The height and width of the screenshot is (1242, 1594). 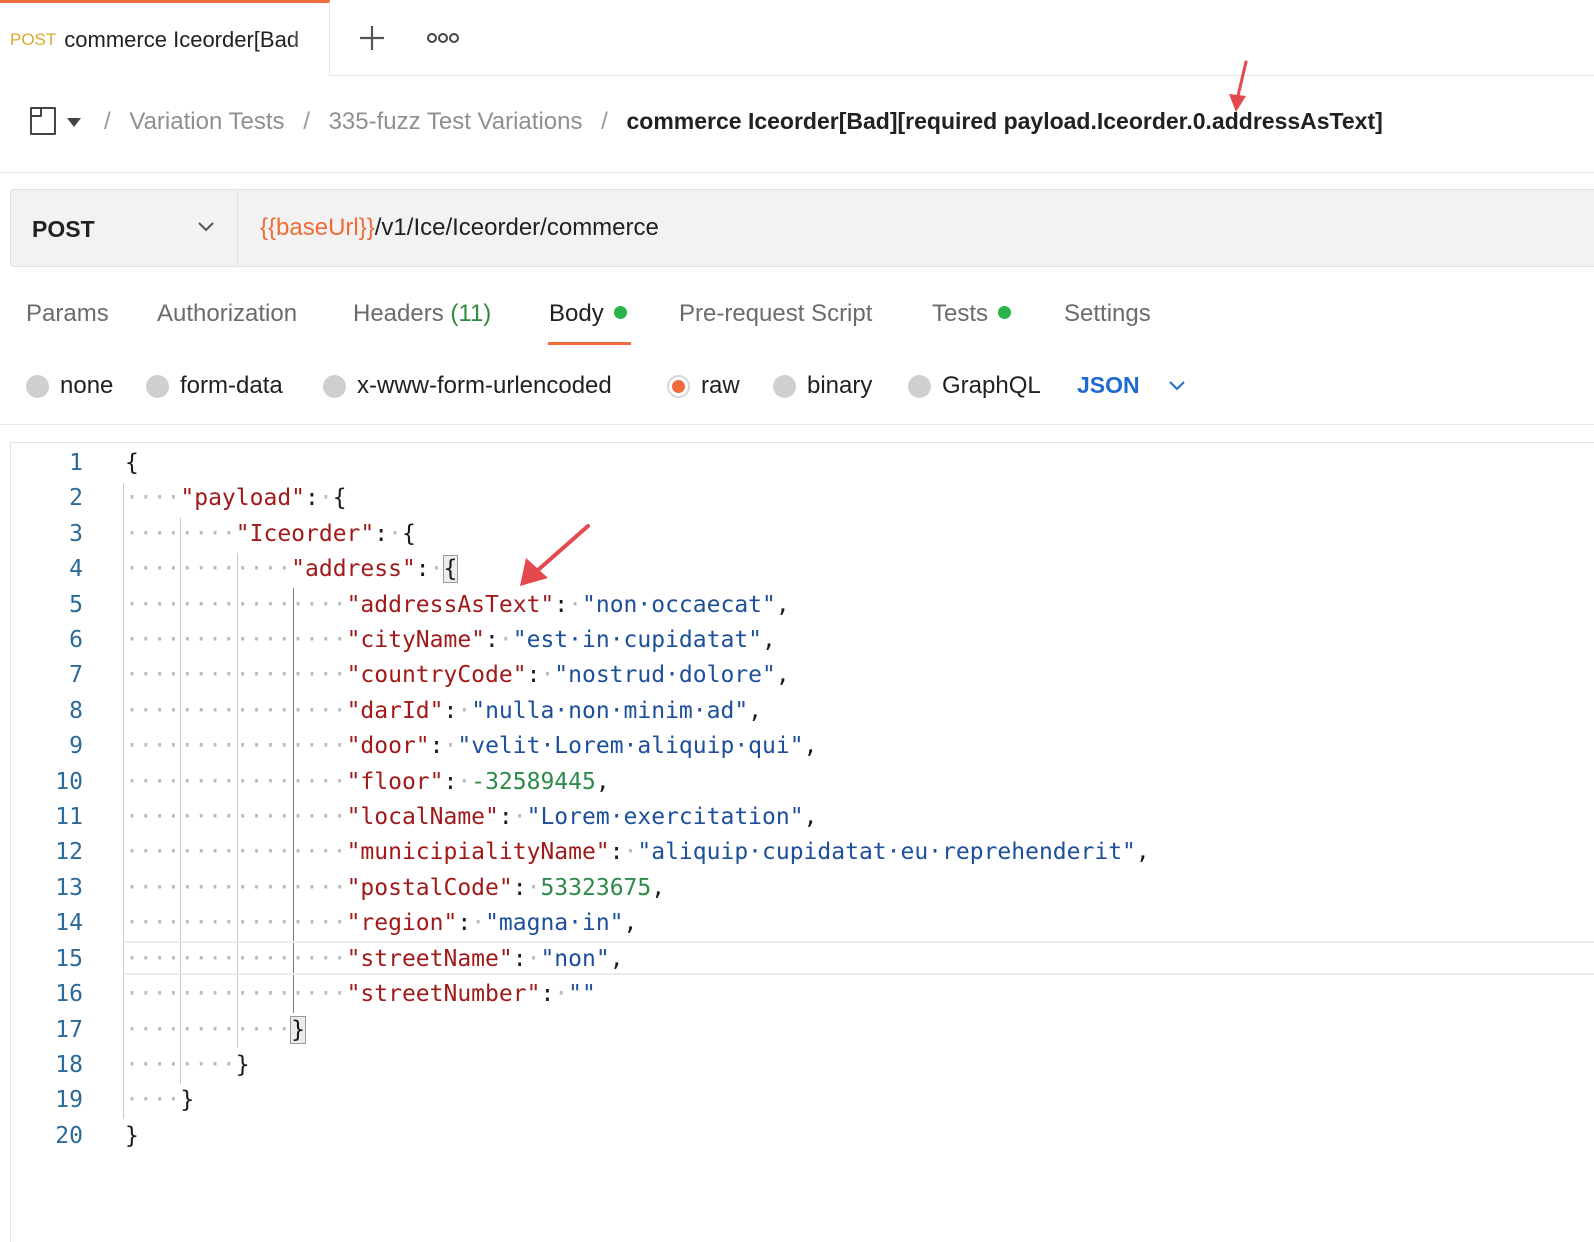 I want to click on line-number: 16, so click(x=69, y=994).